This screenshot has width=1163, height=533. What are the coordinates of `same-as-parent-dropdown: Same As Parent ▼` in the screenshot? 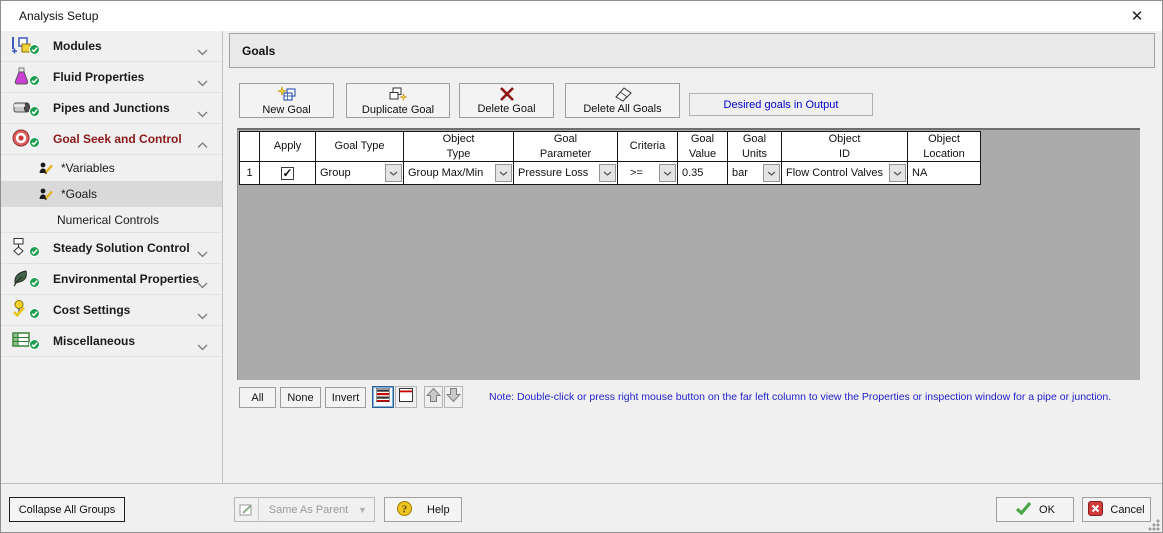 It's located at (304, 509).